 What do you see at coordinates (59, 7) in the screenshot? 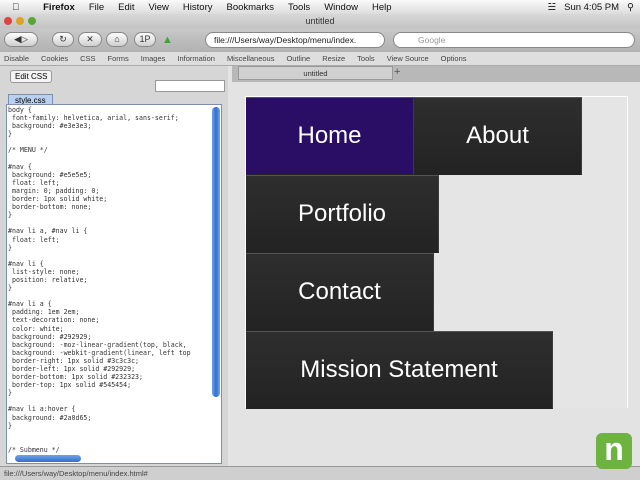
I see `menu-app: Firefox` at bounding box center [59, 7].